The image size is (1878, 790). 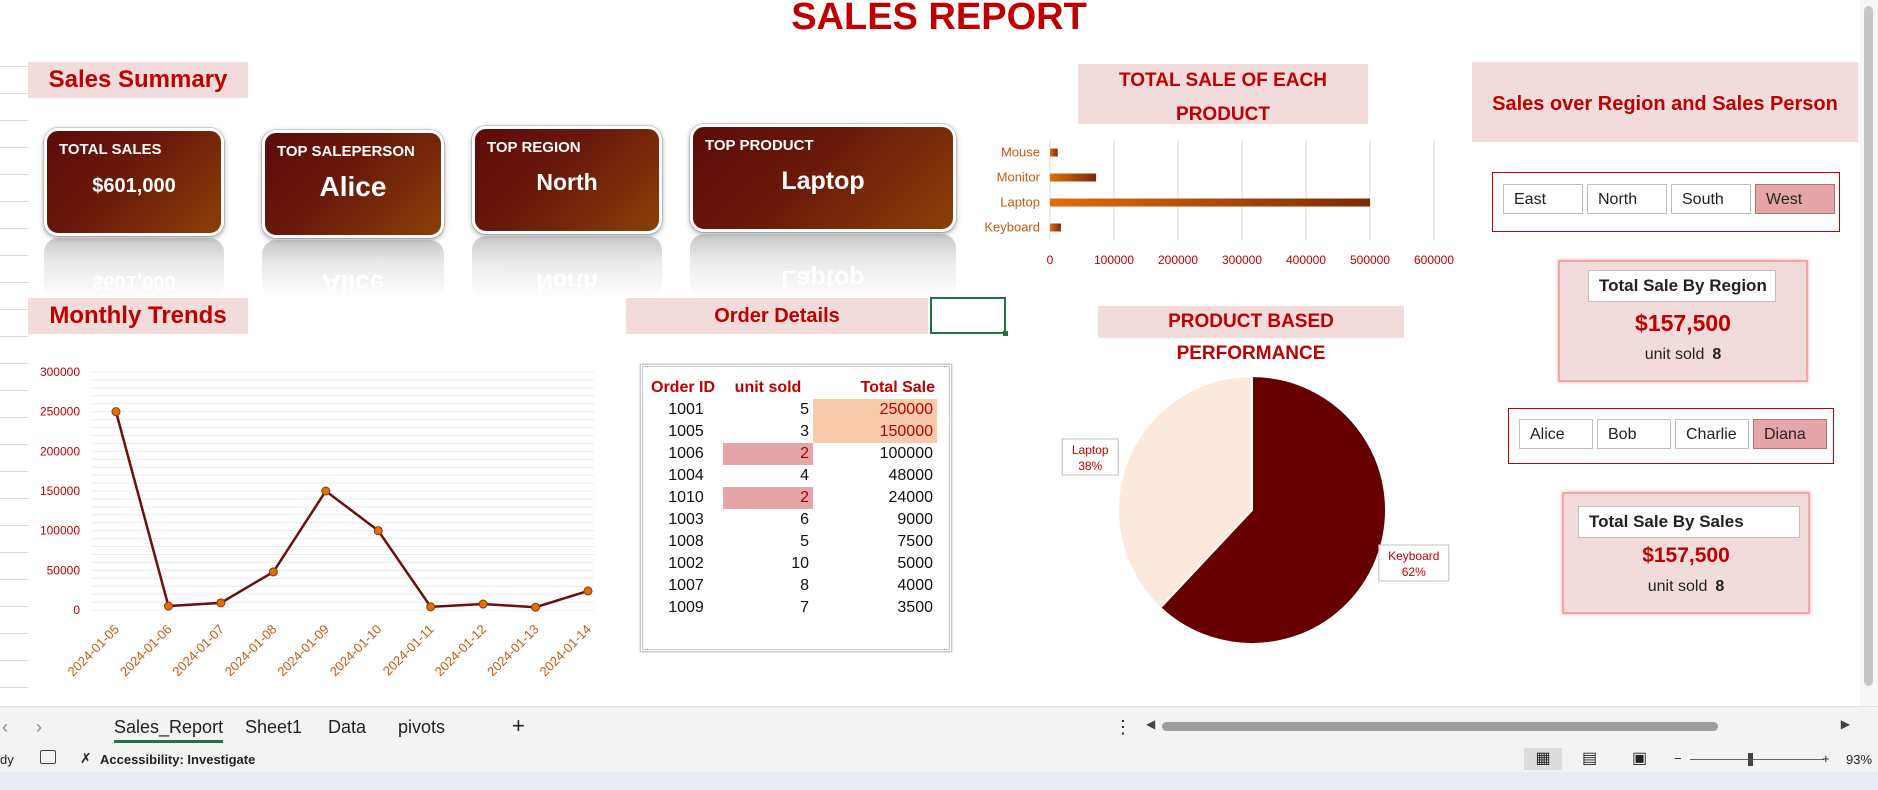 I want to click on slicer-west: West, so click(x=1795, y=199).